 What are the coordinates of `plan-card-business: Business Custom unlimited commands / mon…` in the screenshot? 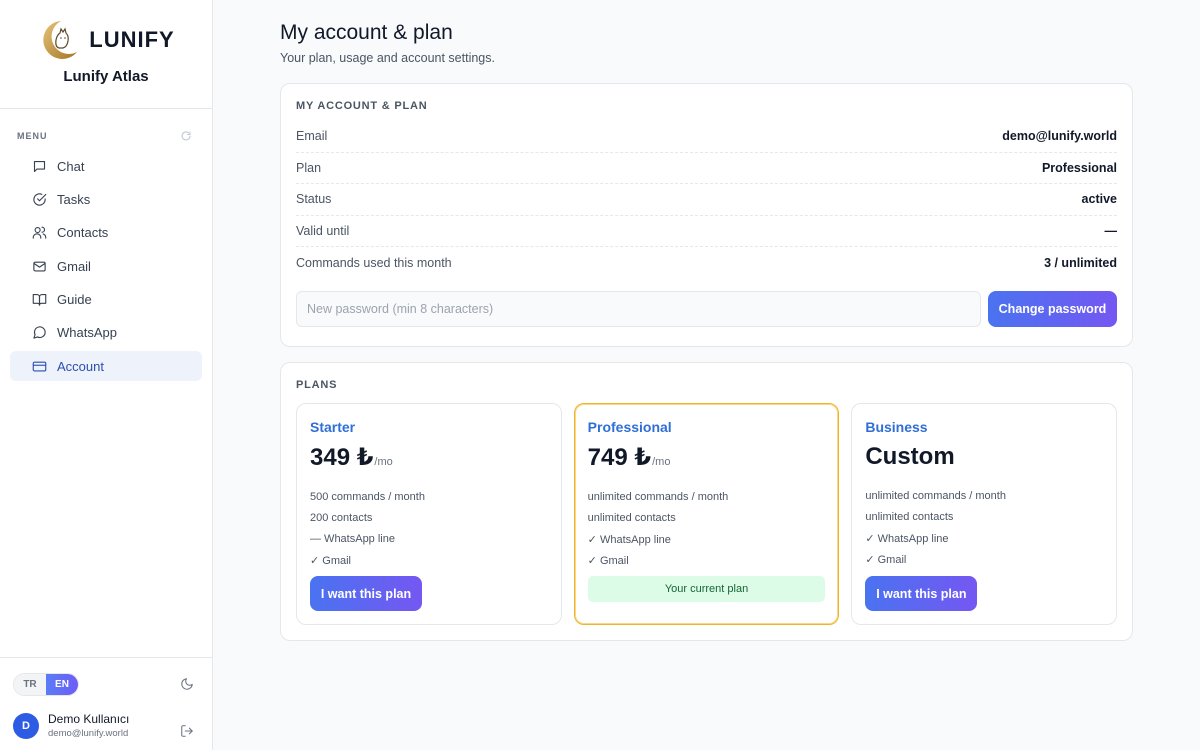 It's located at (984, 514).